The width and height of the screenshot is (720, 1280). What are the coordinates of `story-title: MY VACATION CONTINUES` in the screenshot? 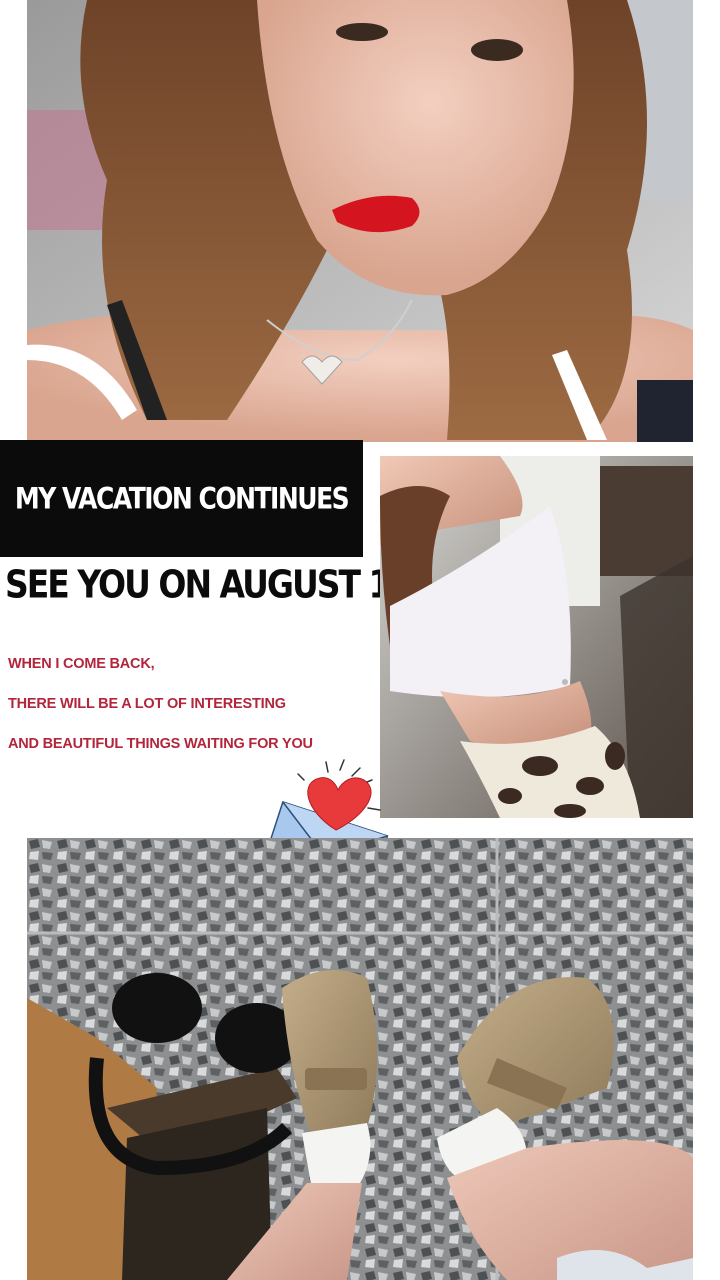 It's located at (182, 498).